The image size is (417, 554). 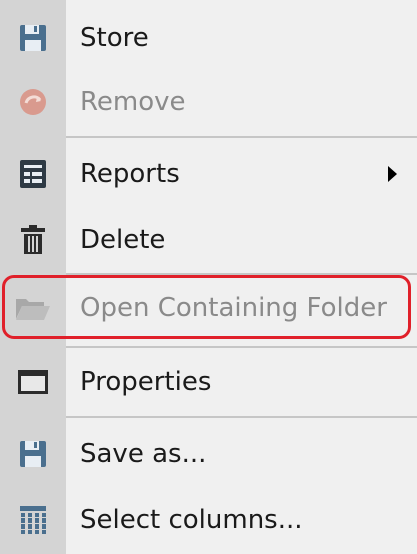 I want to click on trash-icon, so click(x=33, y=240).